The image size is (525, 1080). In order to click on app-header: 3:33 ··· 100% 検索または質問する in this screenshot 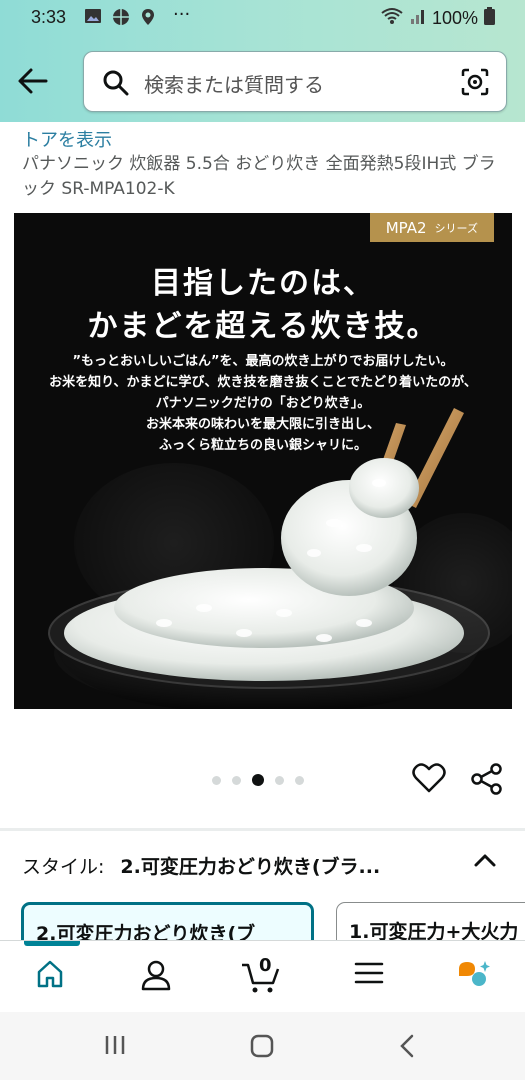, I will do `click(262, 61)`.